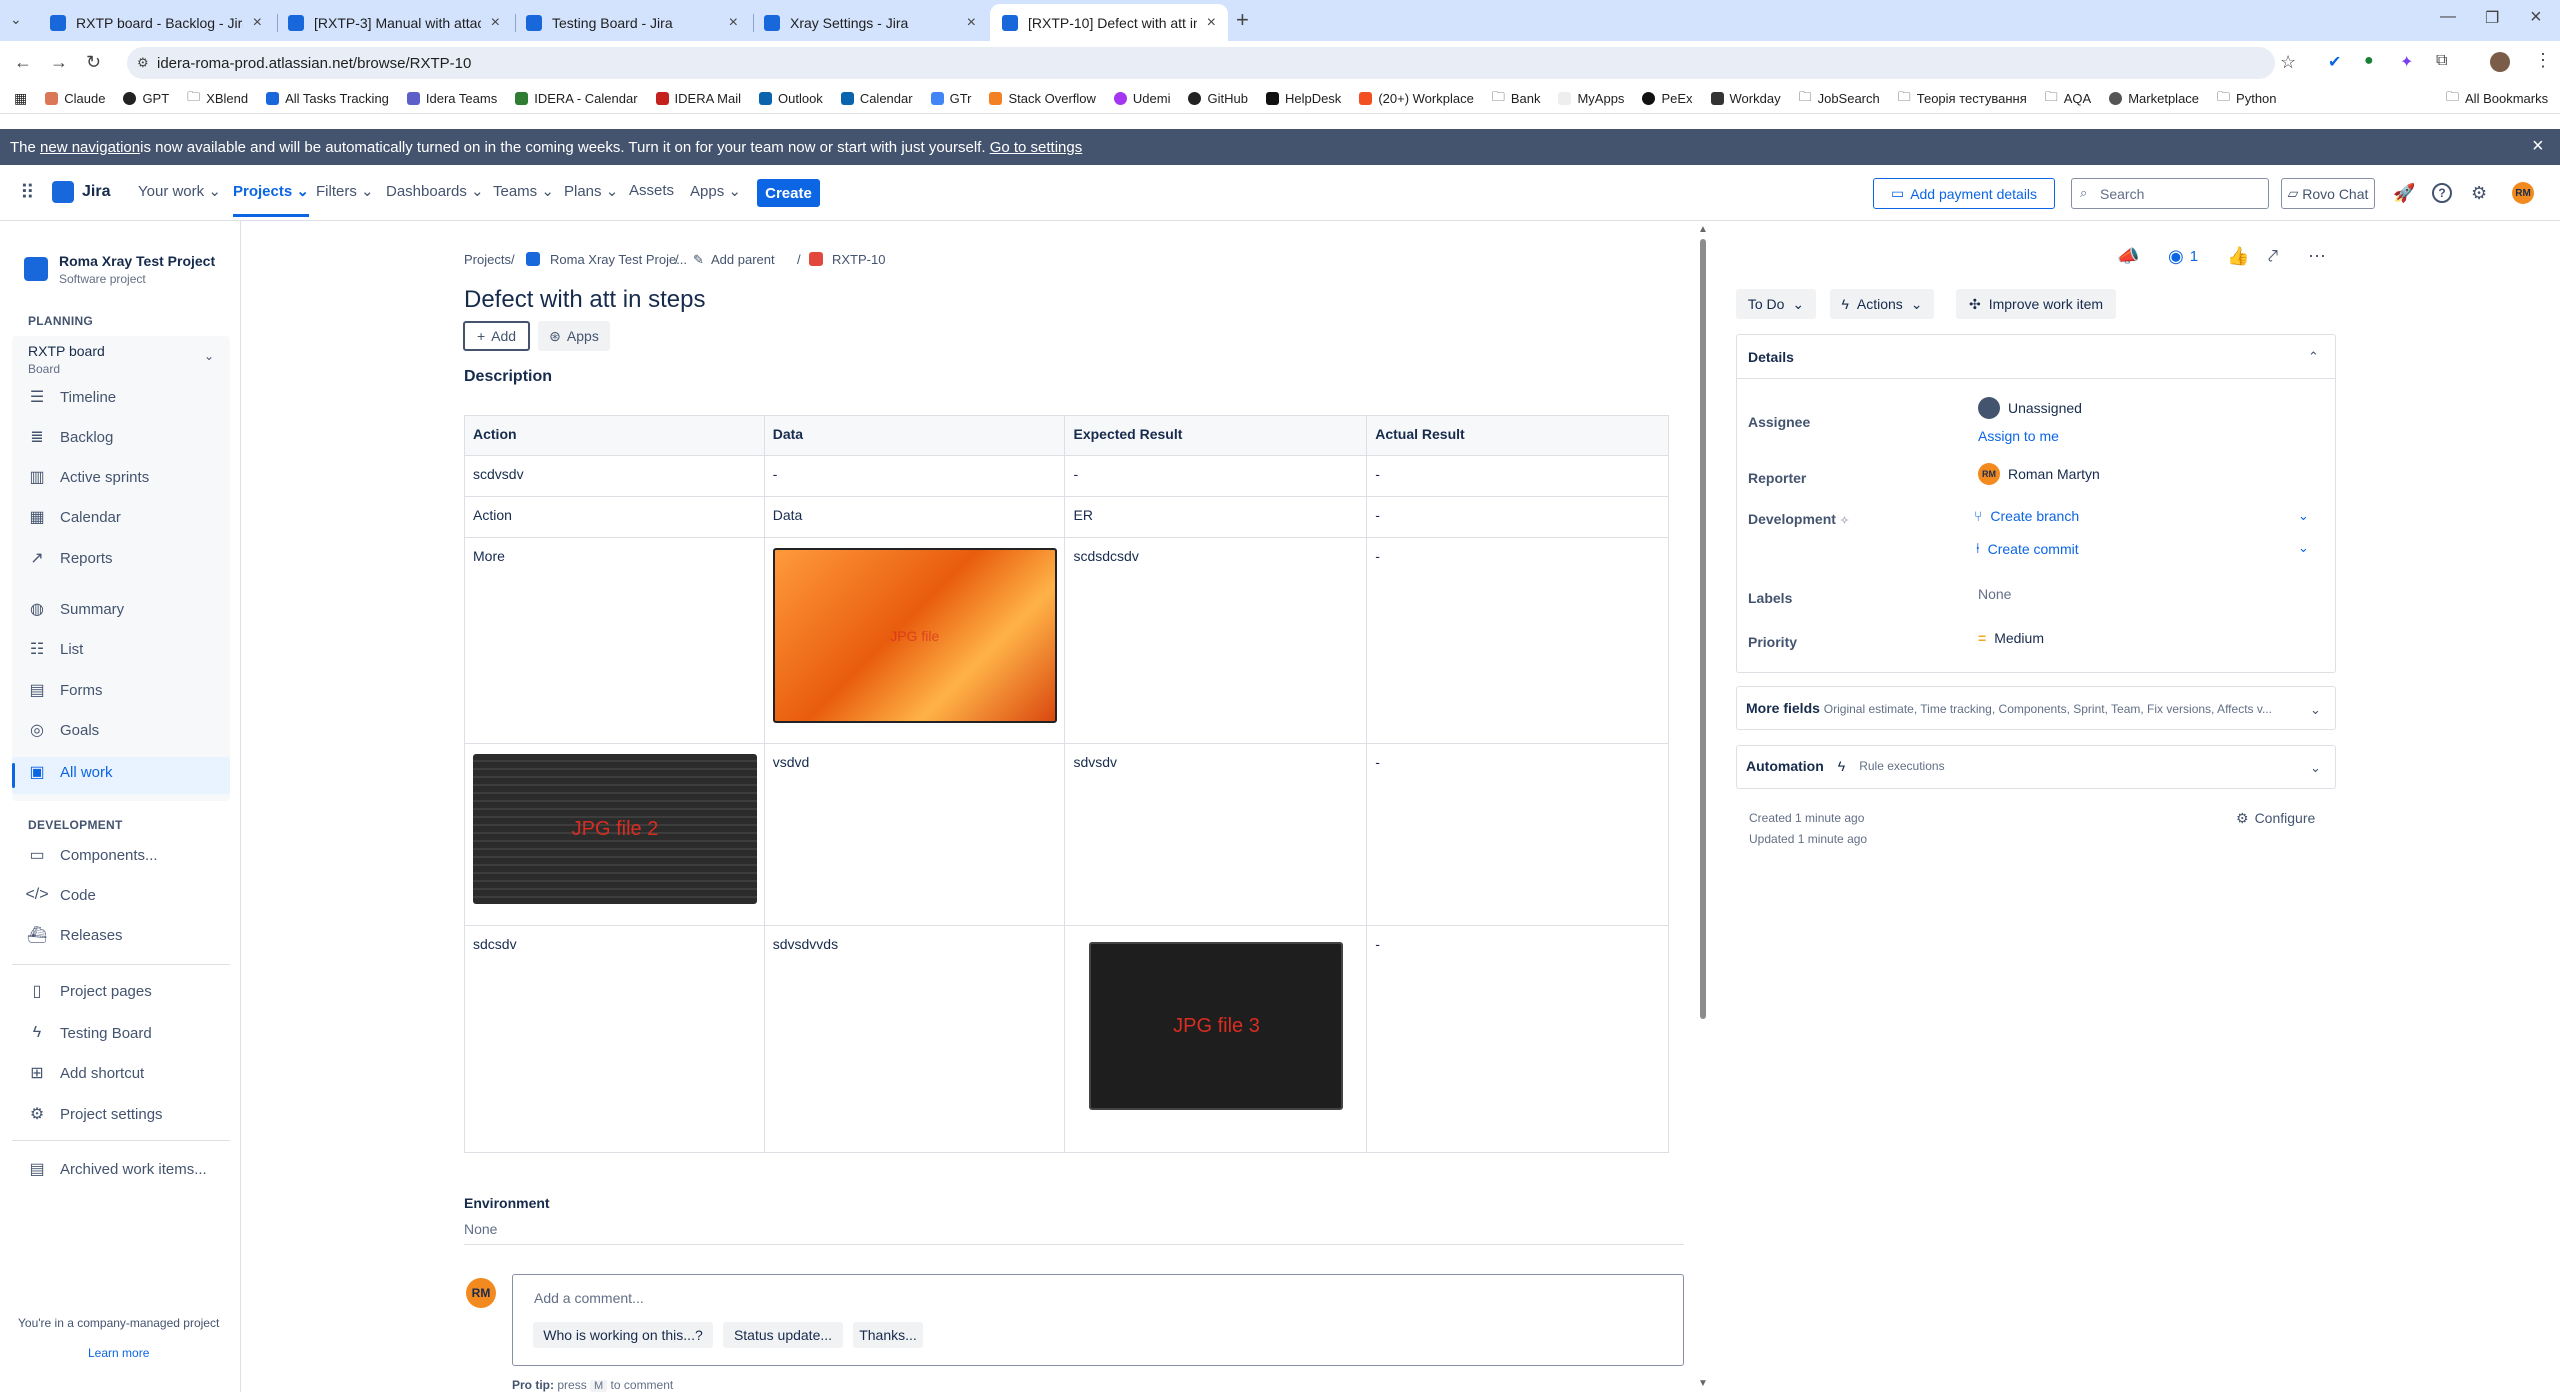  Describe the element at coordinates (2523, 193) in the screenshot. I see `user-avatar: RM` at that location.